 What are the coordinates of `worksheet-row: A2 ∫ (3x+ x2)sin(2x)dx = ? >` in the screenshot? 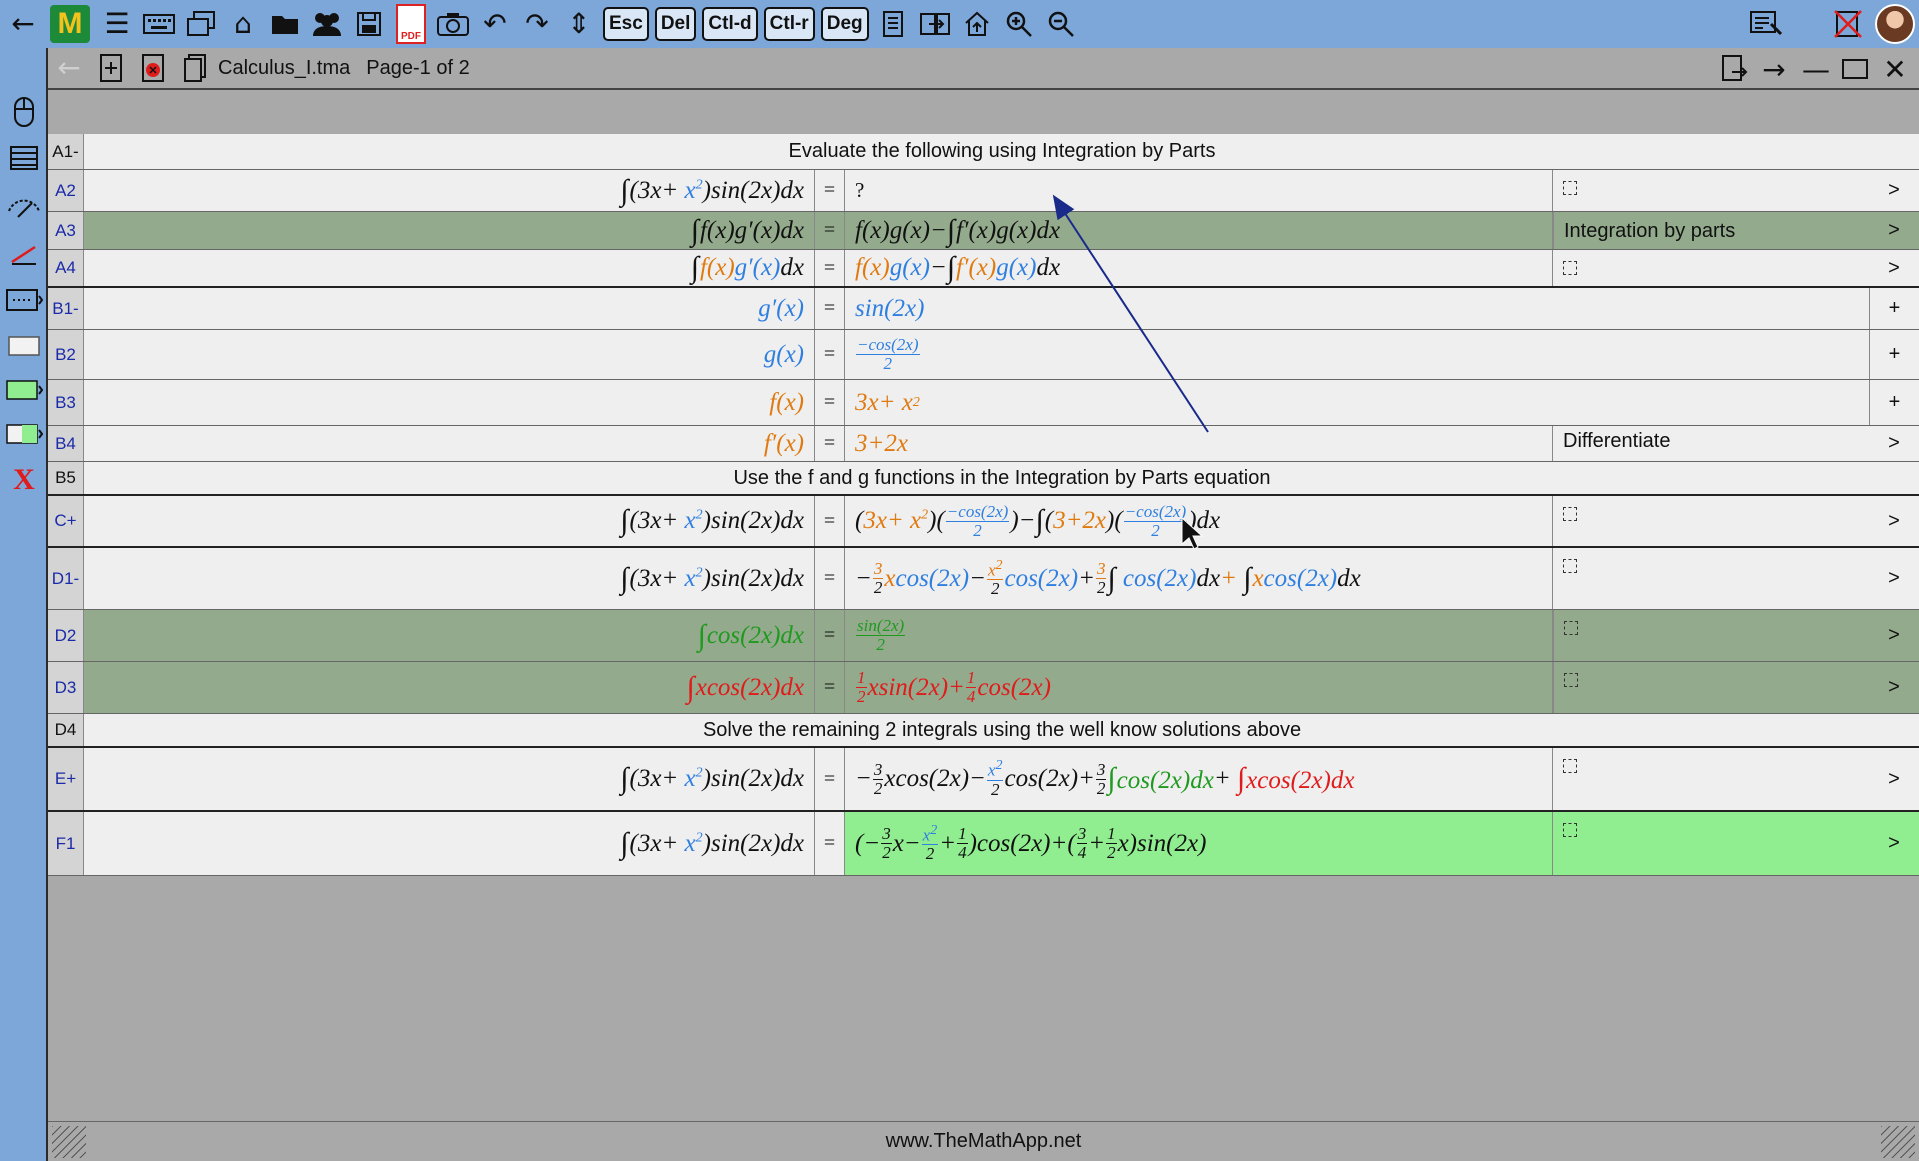 It's located at (983, 191).